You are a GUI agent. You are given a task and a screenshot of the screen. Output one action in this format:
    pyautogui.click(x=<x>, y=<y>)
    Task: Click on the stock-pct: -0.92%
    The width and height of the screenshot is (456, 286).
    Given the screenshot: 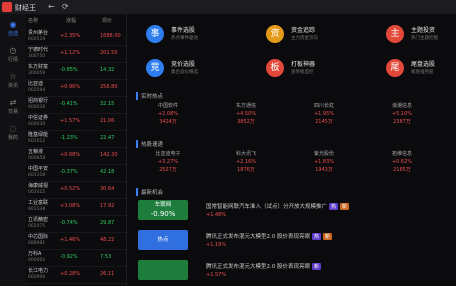 What is the action you would take?
    pyautogui.click(x=69, y=257)
    